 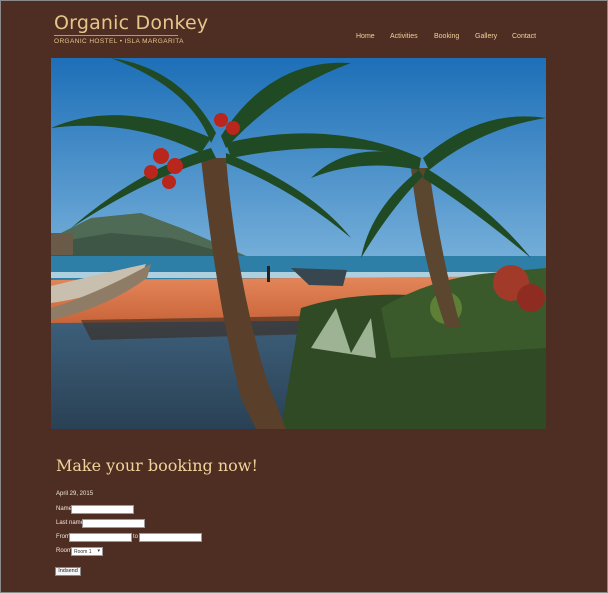 I want to click on lastname-label: Last name, so click(x=70, y=523).